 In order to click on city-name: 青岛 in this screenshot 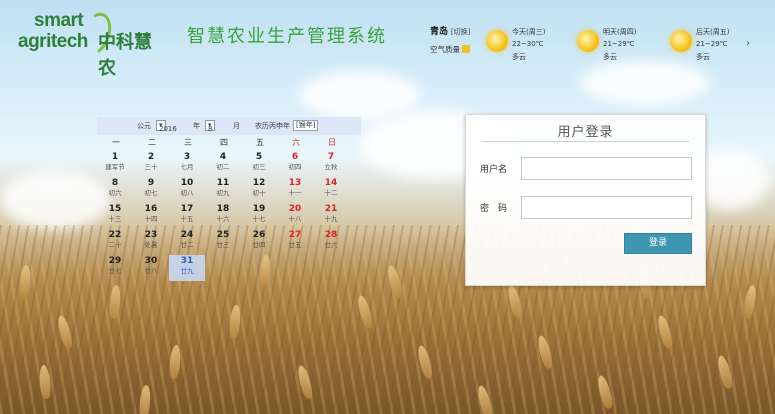, I will do `click(439, 32)`.